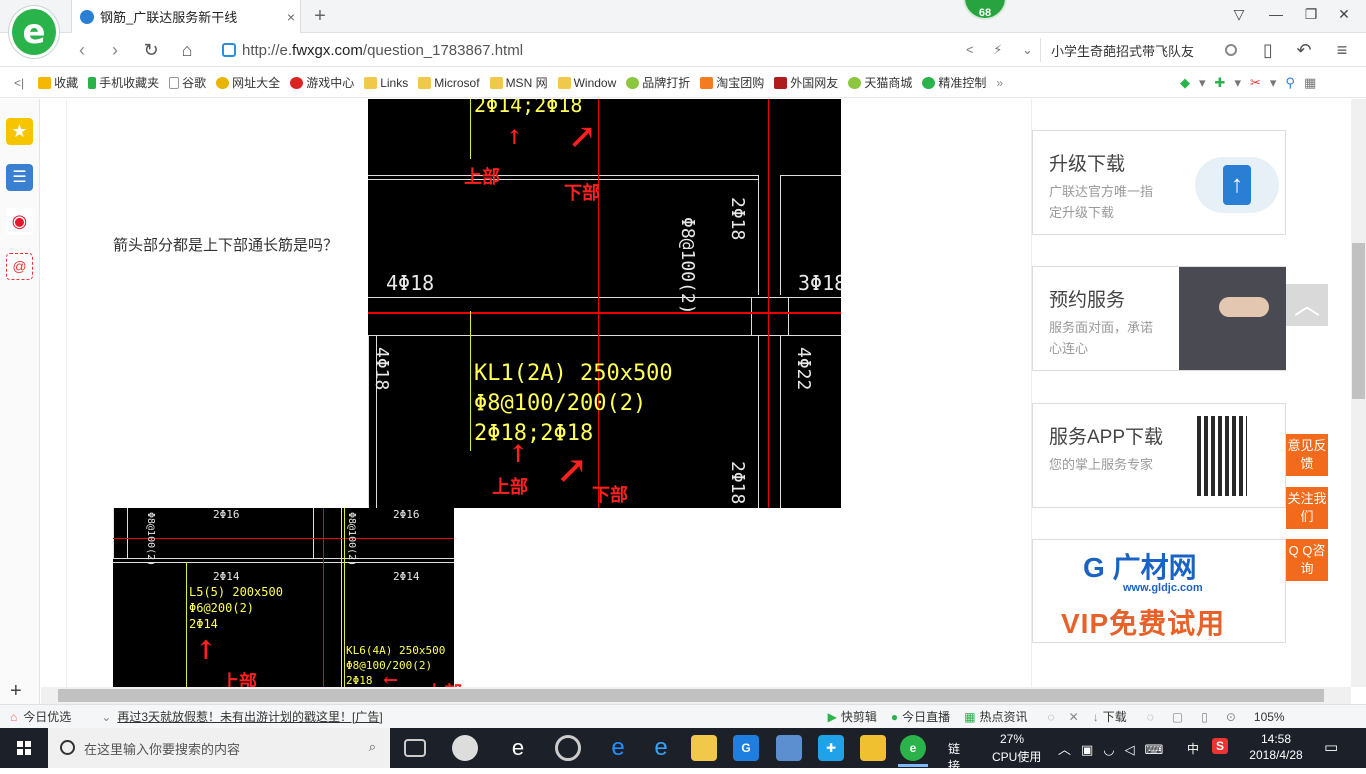  Describe the element at coordinates (1140, 567) in the screenshot. I see `gcd-brand: G 广材网` at that location.